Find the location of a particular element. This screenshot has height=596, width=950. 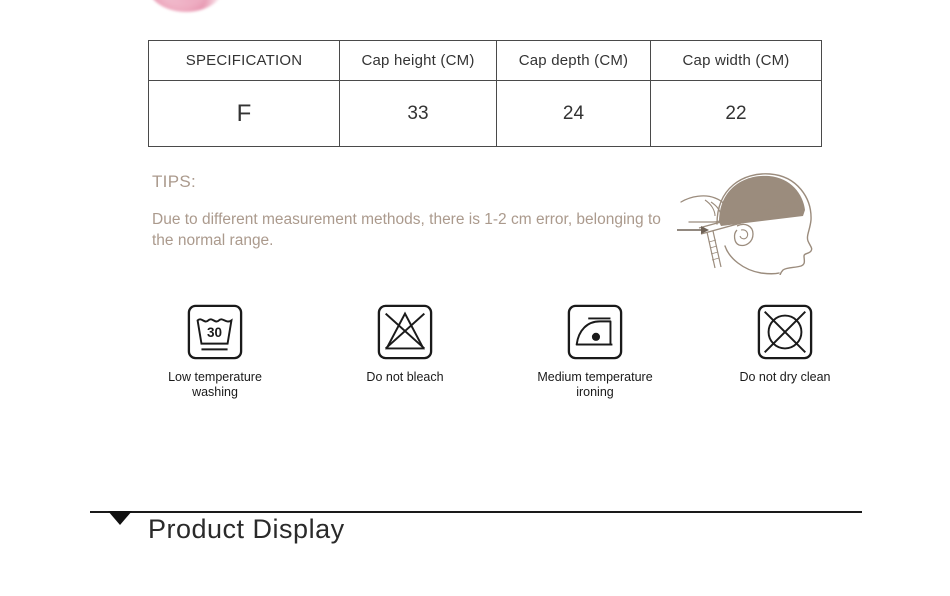

table-header-cap-depth: Cap depth (CM) is located at coordinates (573, 60).